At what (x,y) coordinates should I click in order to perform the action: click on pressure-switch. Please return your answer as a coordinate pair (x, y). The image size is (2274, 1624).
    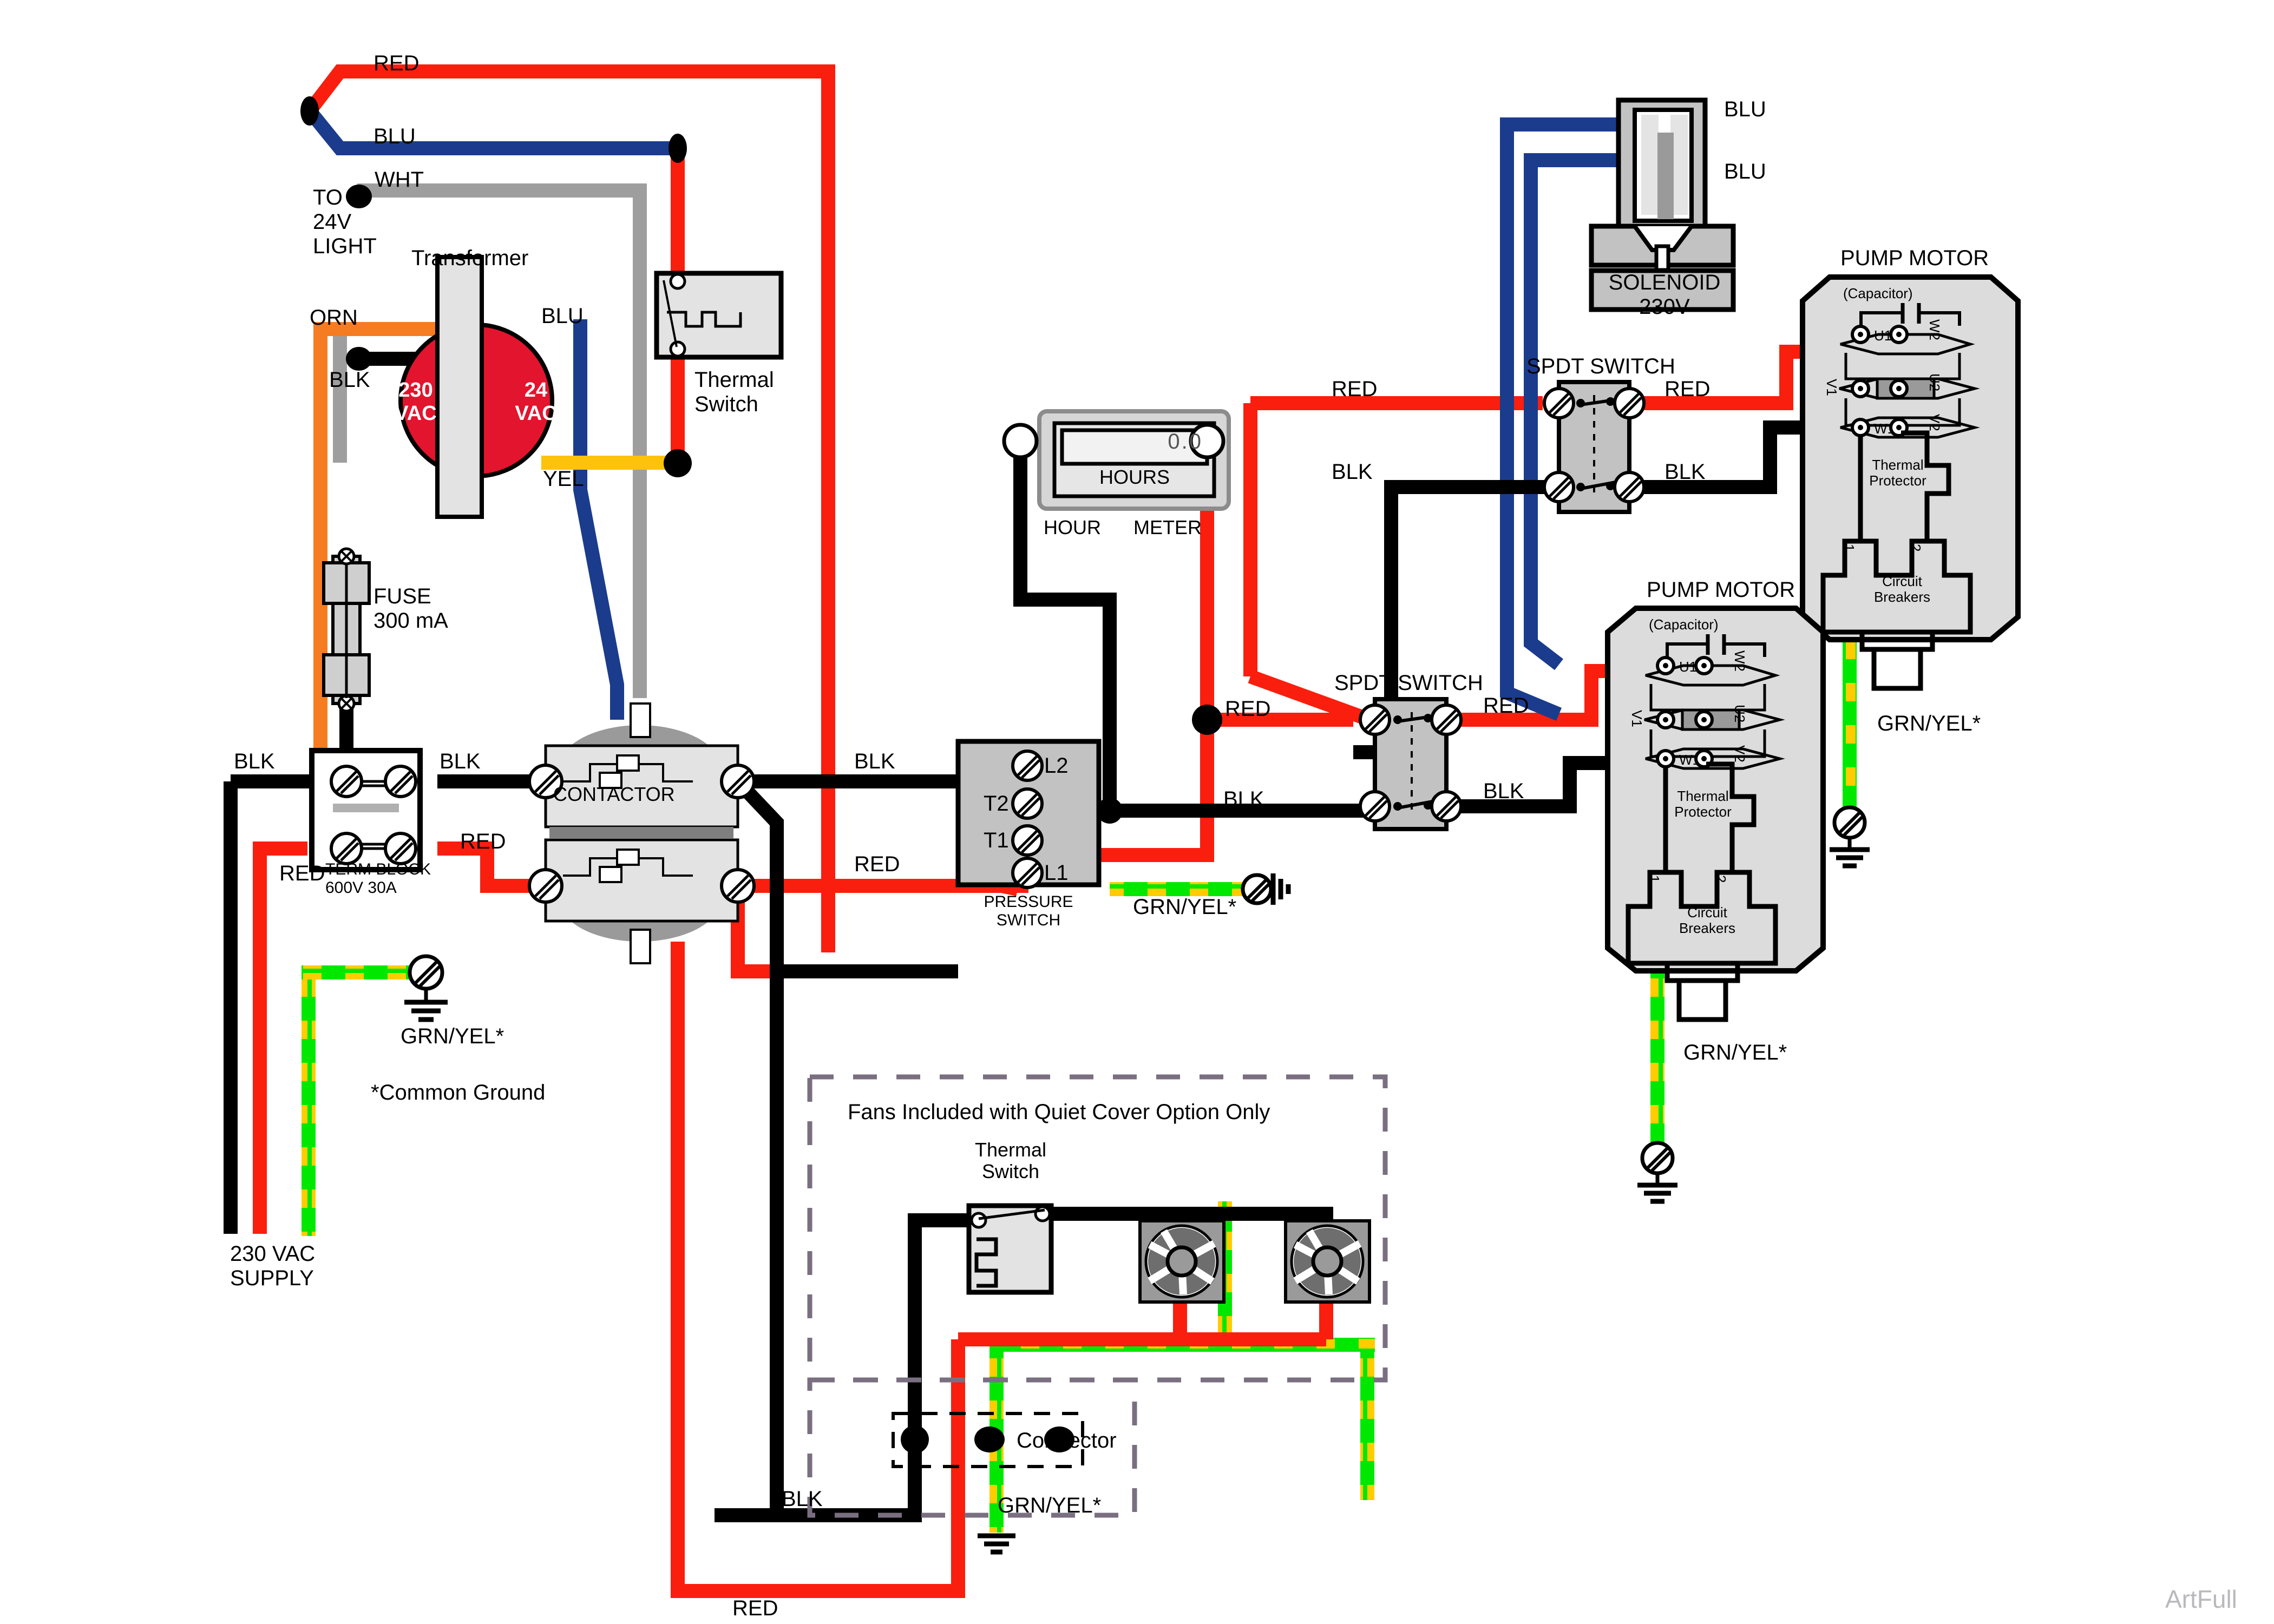
    Looking at the image, I should click on (1028, 814).